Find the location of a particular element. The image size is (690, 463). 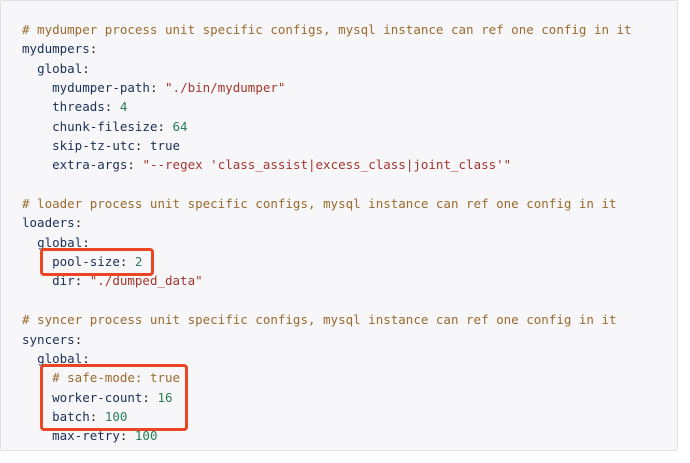

code-value: "./dumped_data" is located at coordinates (146, 281).